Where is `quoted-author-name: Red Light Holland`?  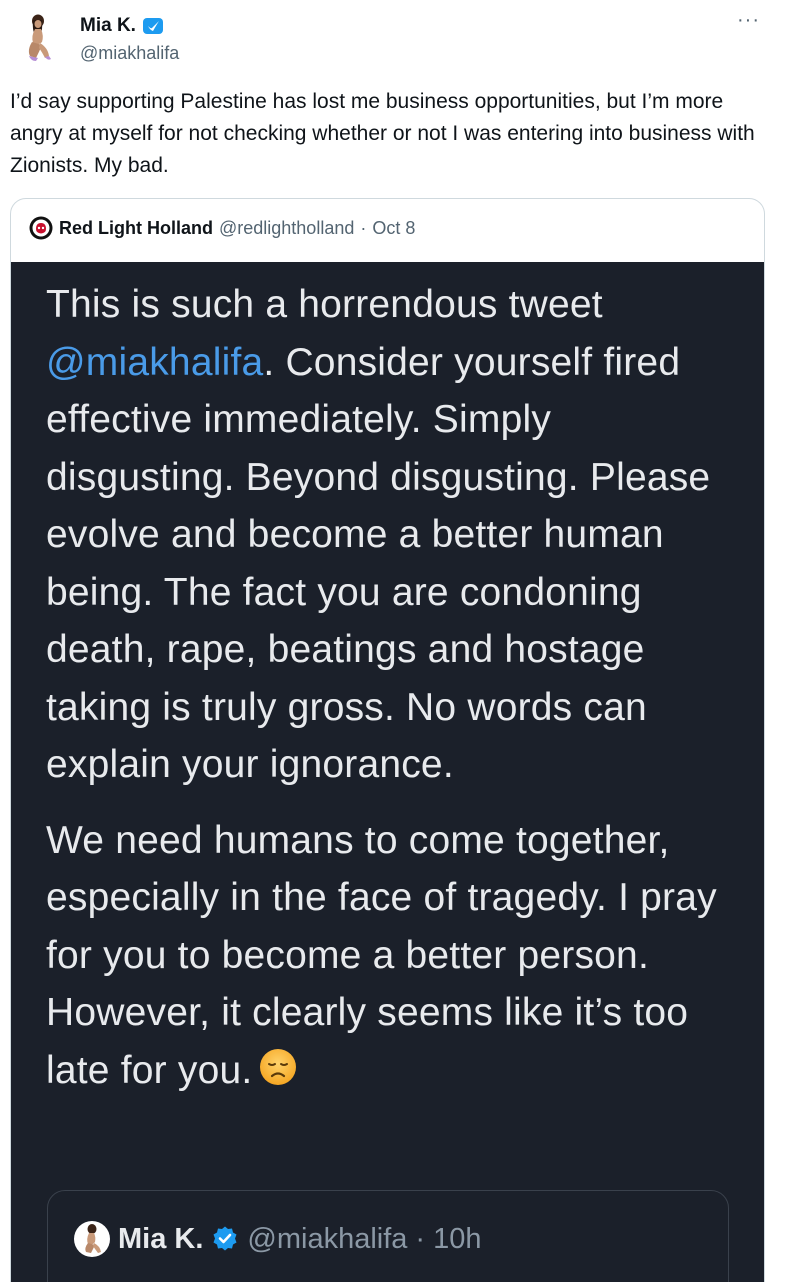
quoted-author-name: Red Light Holland is located at coordinates (136, 228).